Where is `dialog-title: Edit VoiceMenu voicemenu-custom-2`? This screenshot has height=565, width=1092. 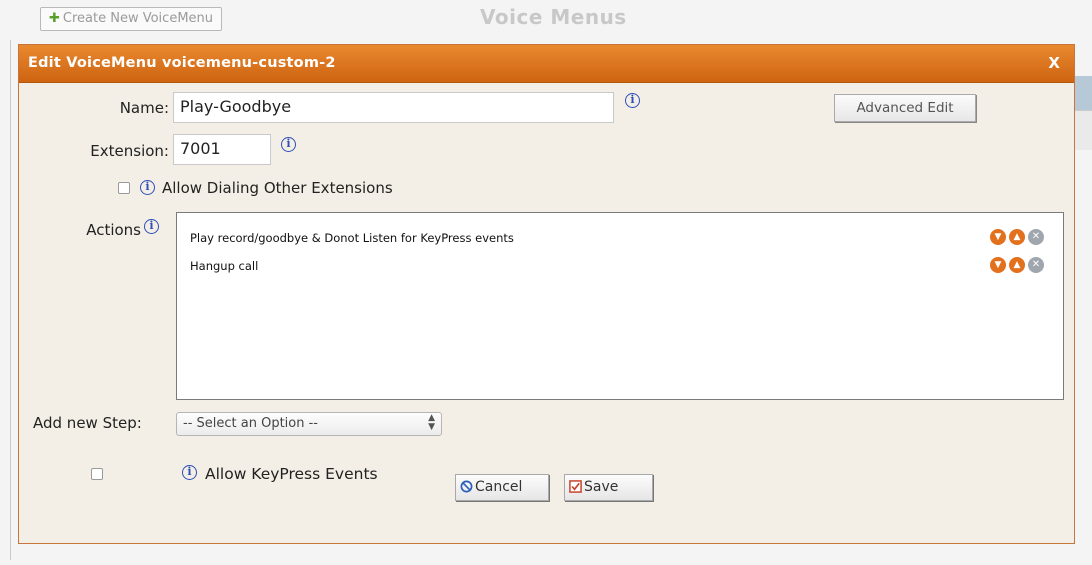
dialog-title: Edit VoiceMenu voicemenu-custom-2 is located at coordinates (182, 63).